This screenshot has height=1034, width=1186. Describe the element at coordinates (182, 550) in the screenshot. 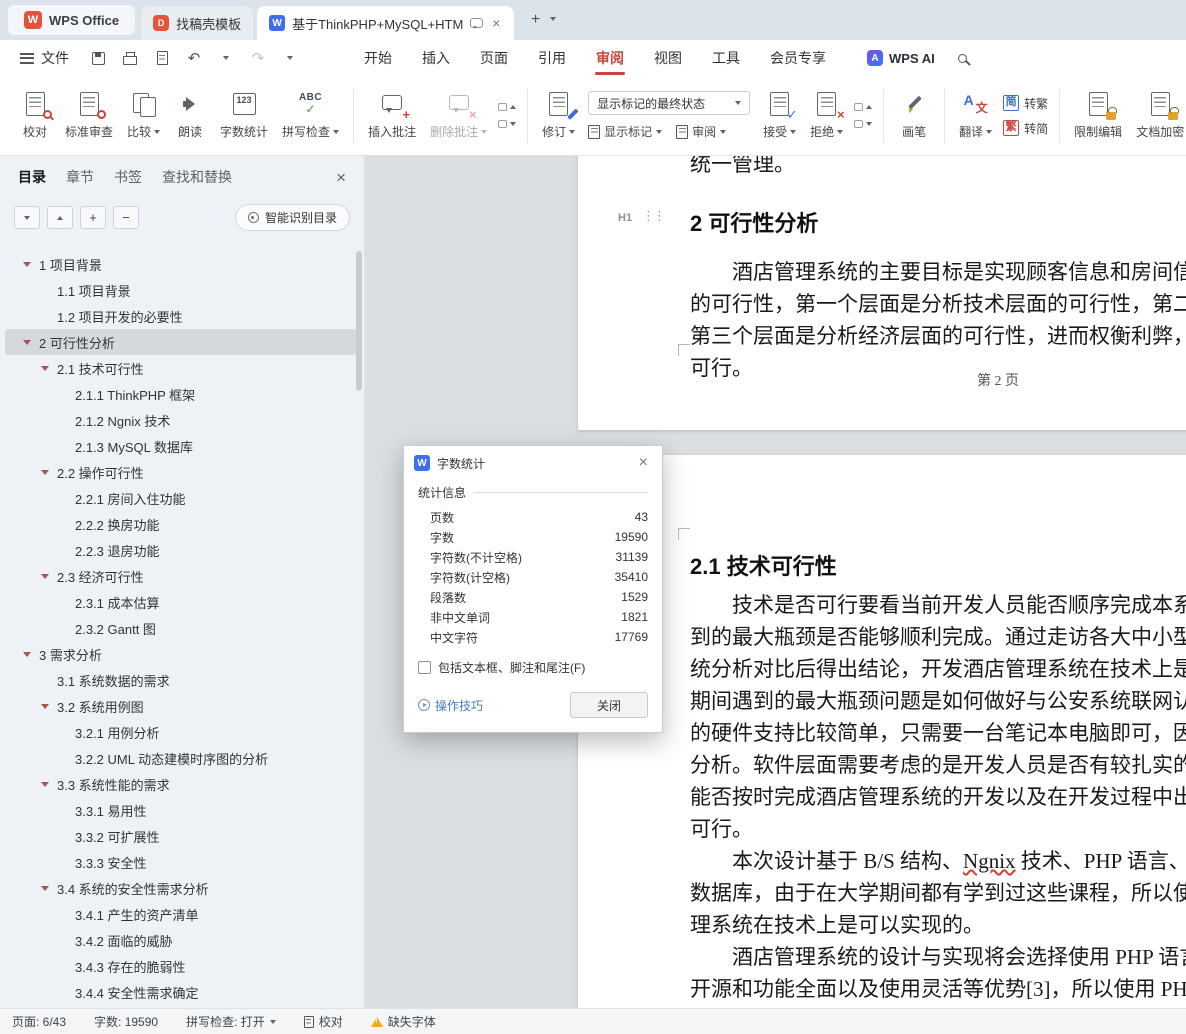

I see `toc-item: 2.2.3 退房功能` at that location.